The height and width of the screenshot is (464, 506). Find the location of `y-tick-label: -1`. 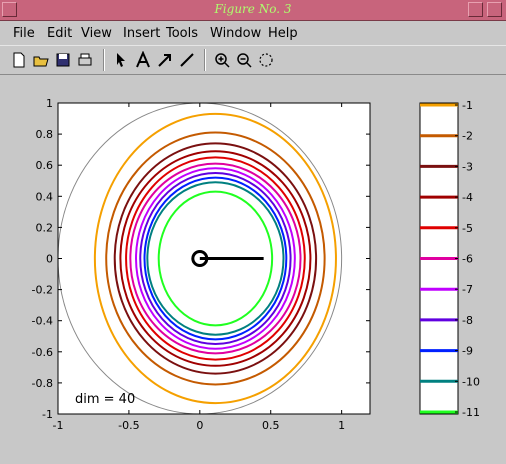

y-tick-label: -1 is located at coordinates (47, 414).